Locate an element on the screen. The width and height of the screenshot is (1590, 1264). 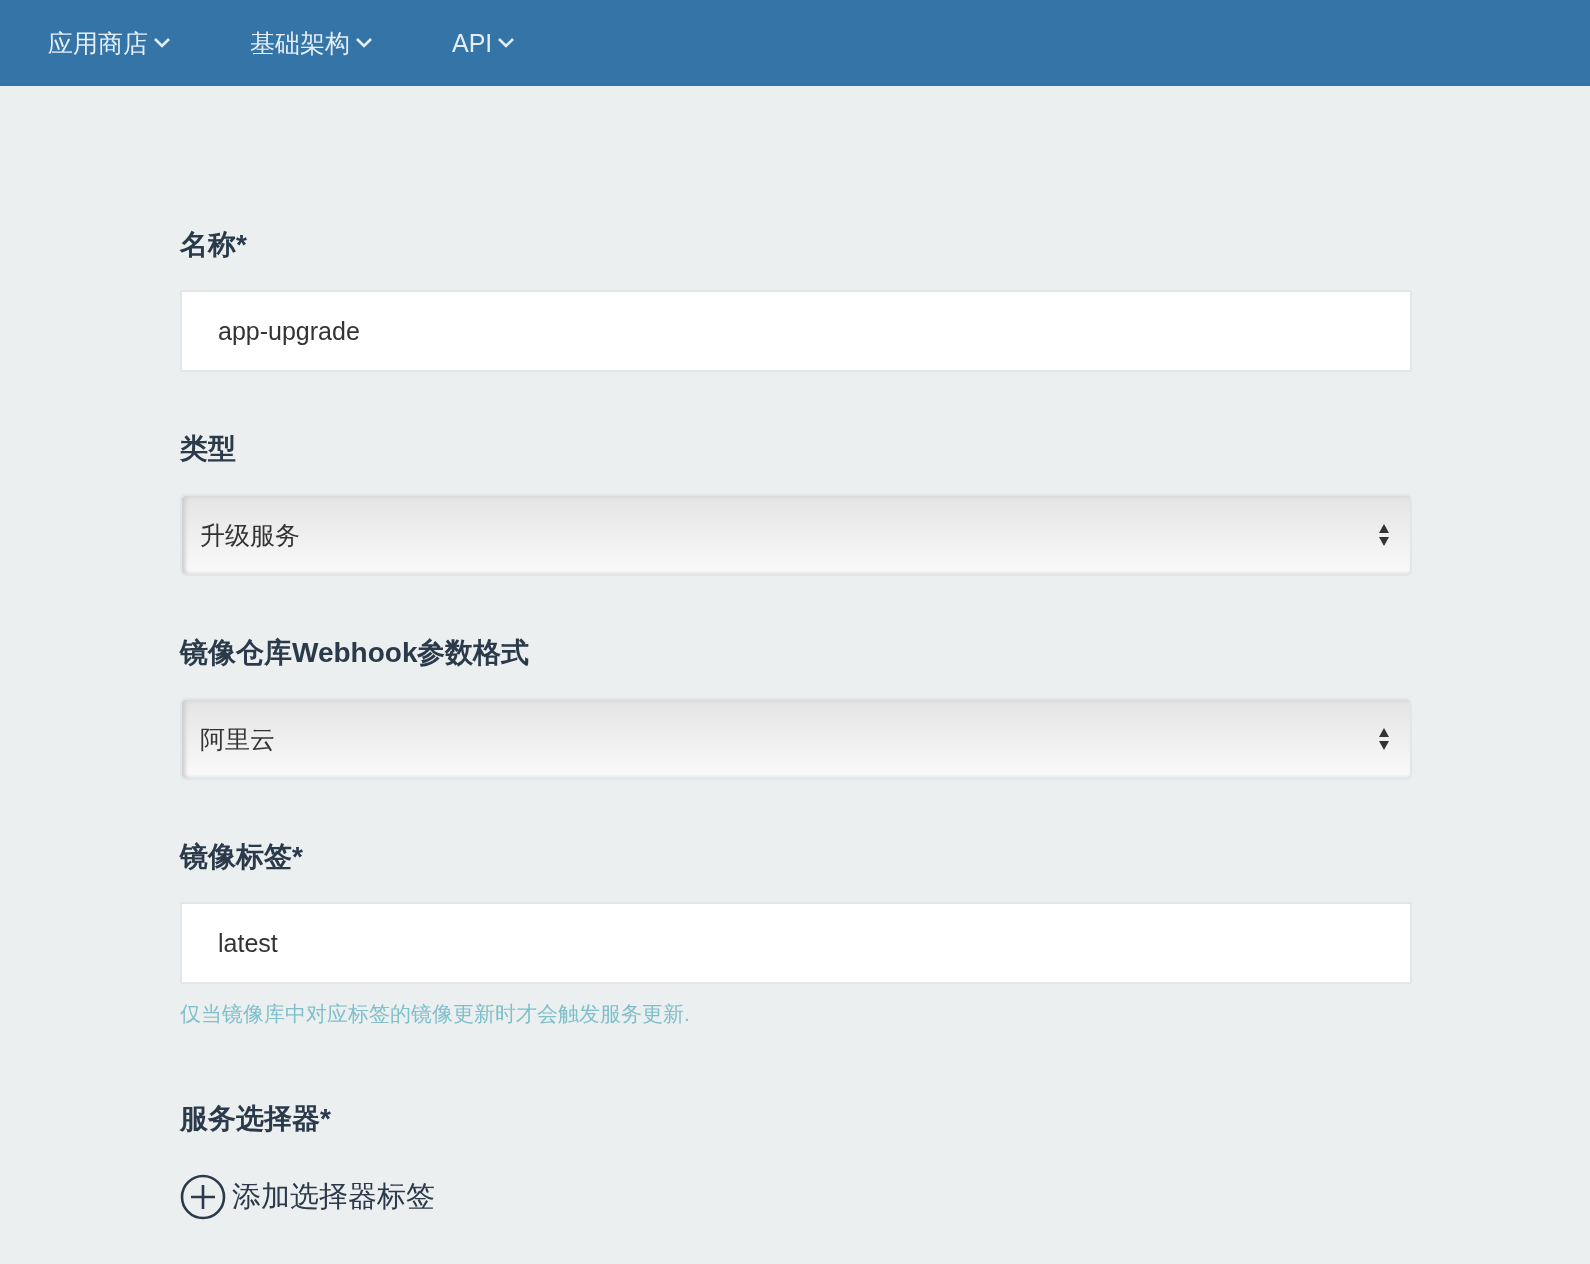
add-selector-link: 添加选择器标签 is located at coordinates (307, 1197).